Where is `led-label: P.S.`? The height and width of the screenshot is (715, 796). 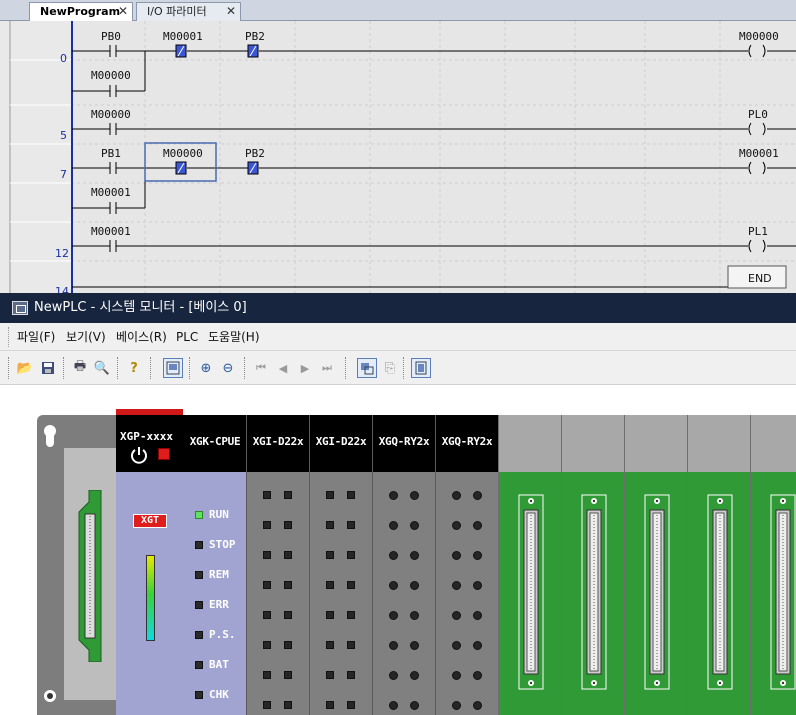 led-label: P.S. is located at coordinates (222, 634).